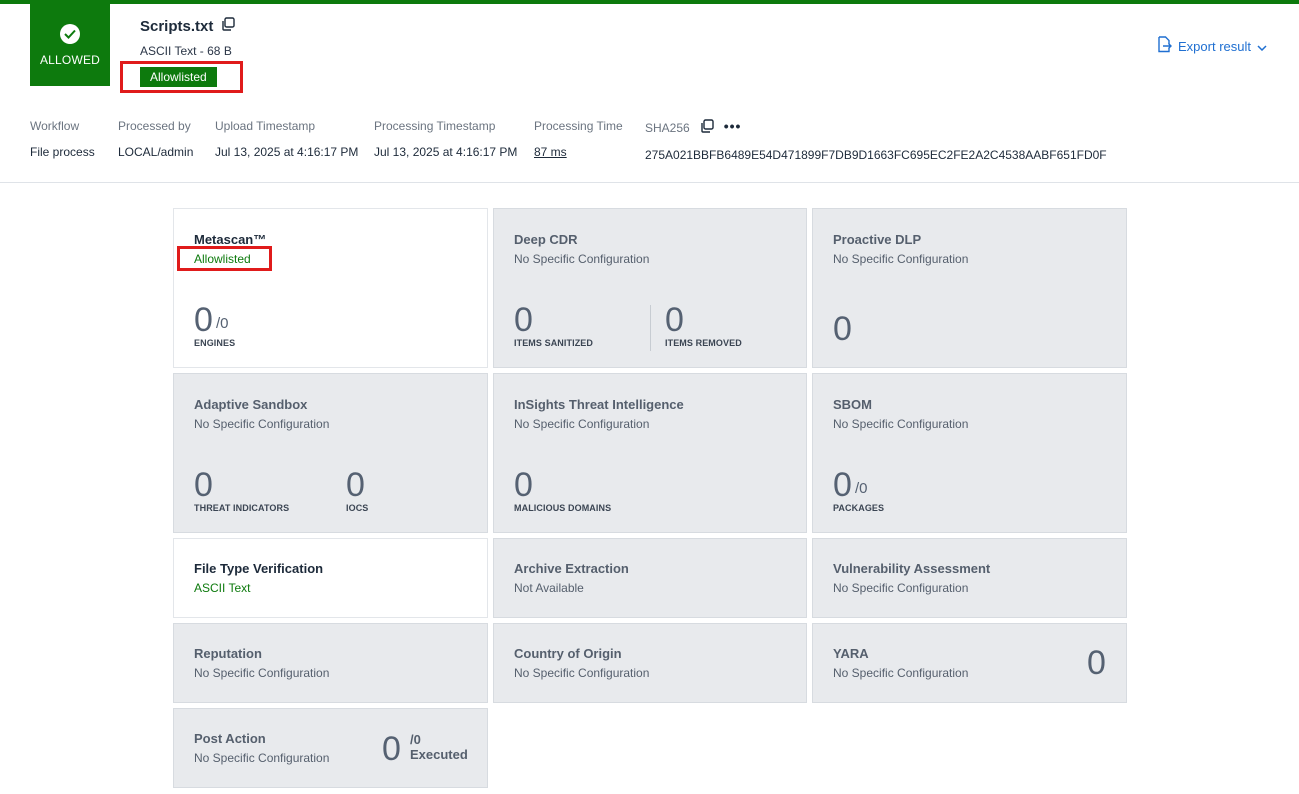 The width and height of the screenshot is (1299, 794). I want to click on packages-total: /0, so click(861, 488).